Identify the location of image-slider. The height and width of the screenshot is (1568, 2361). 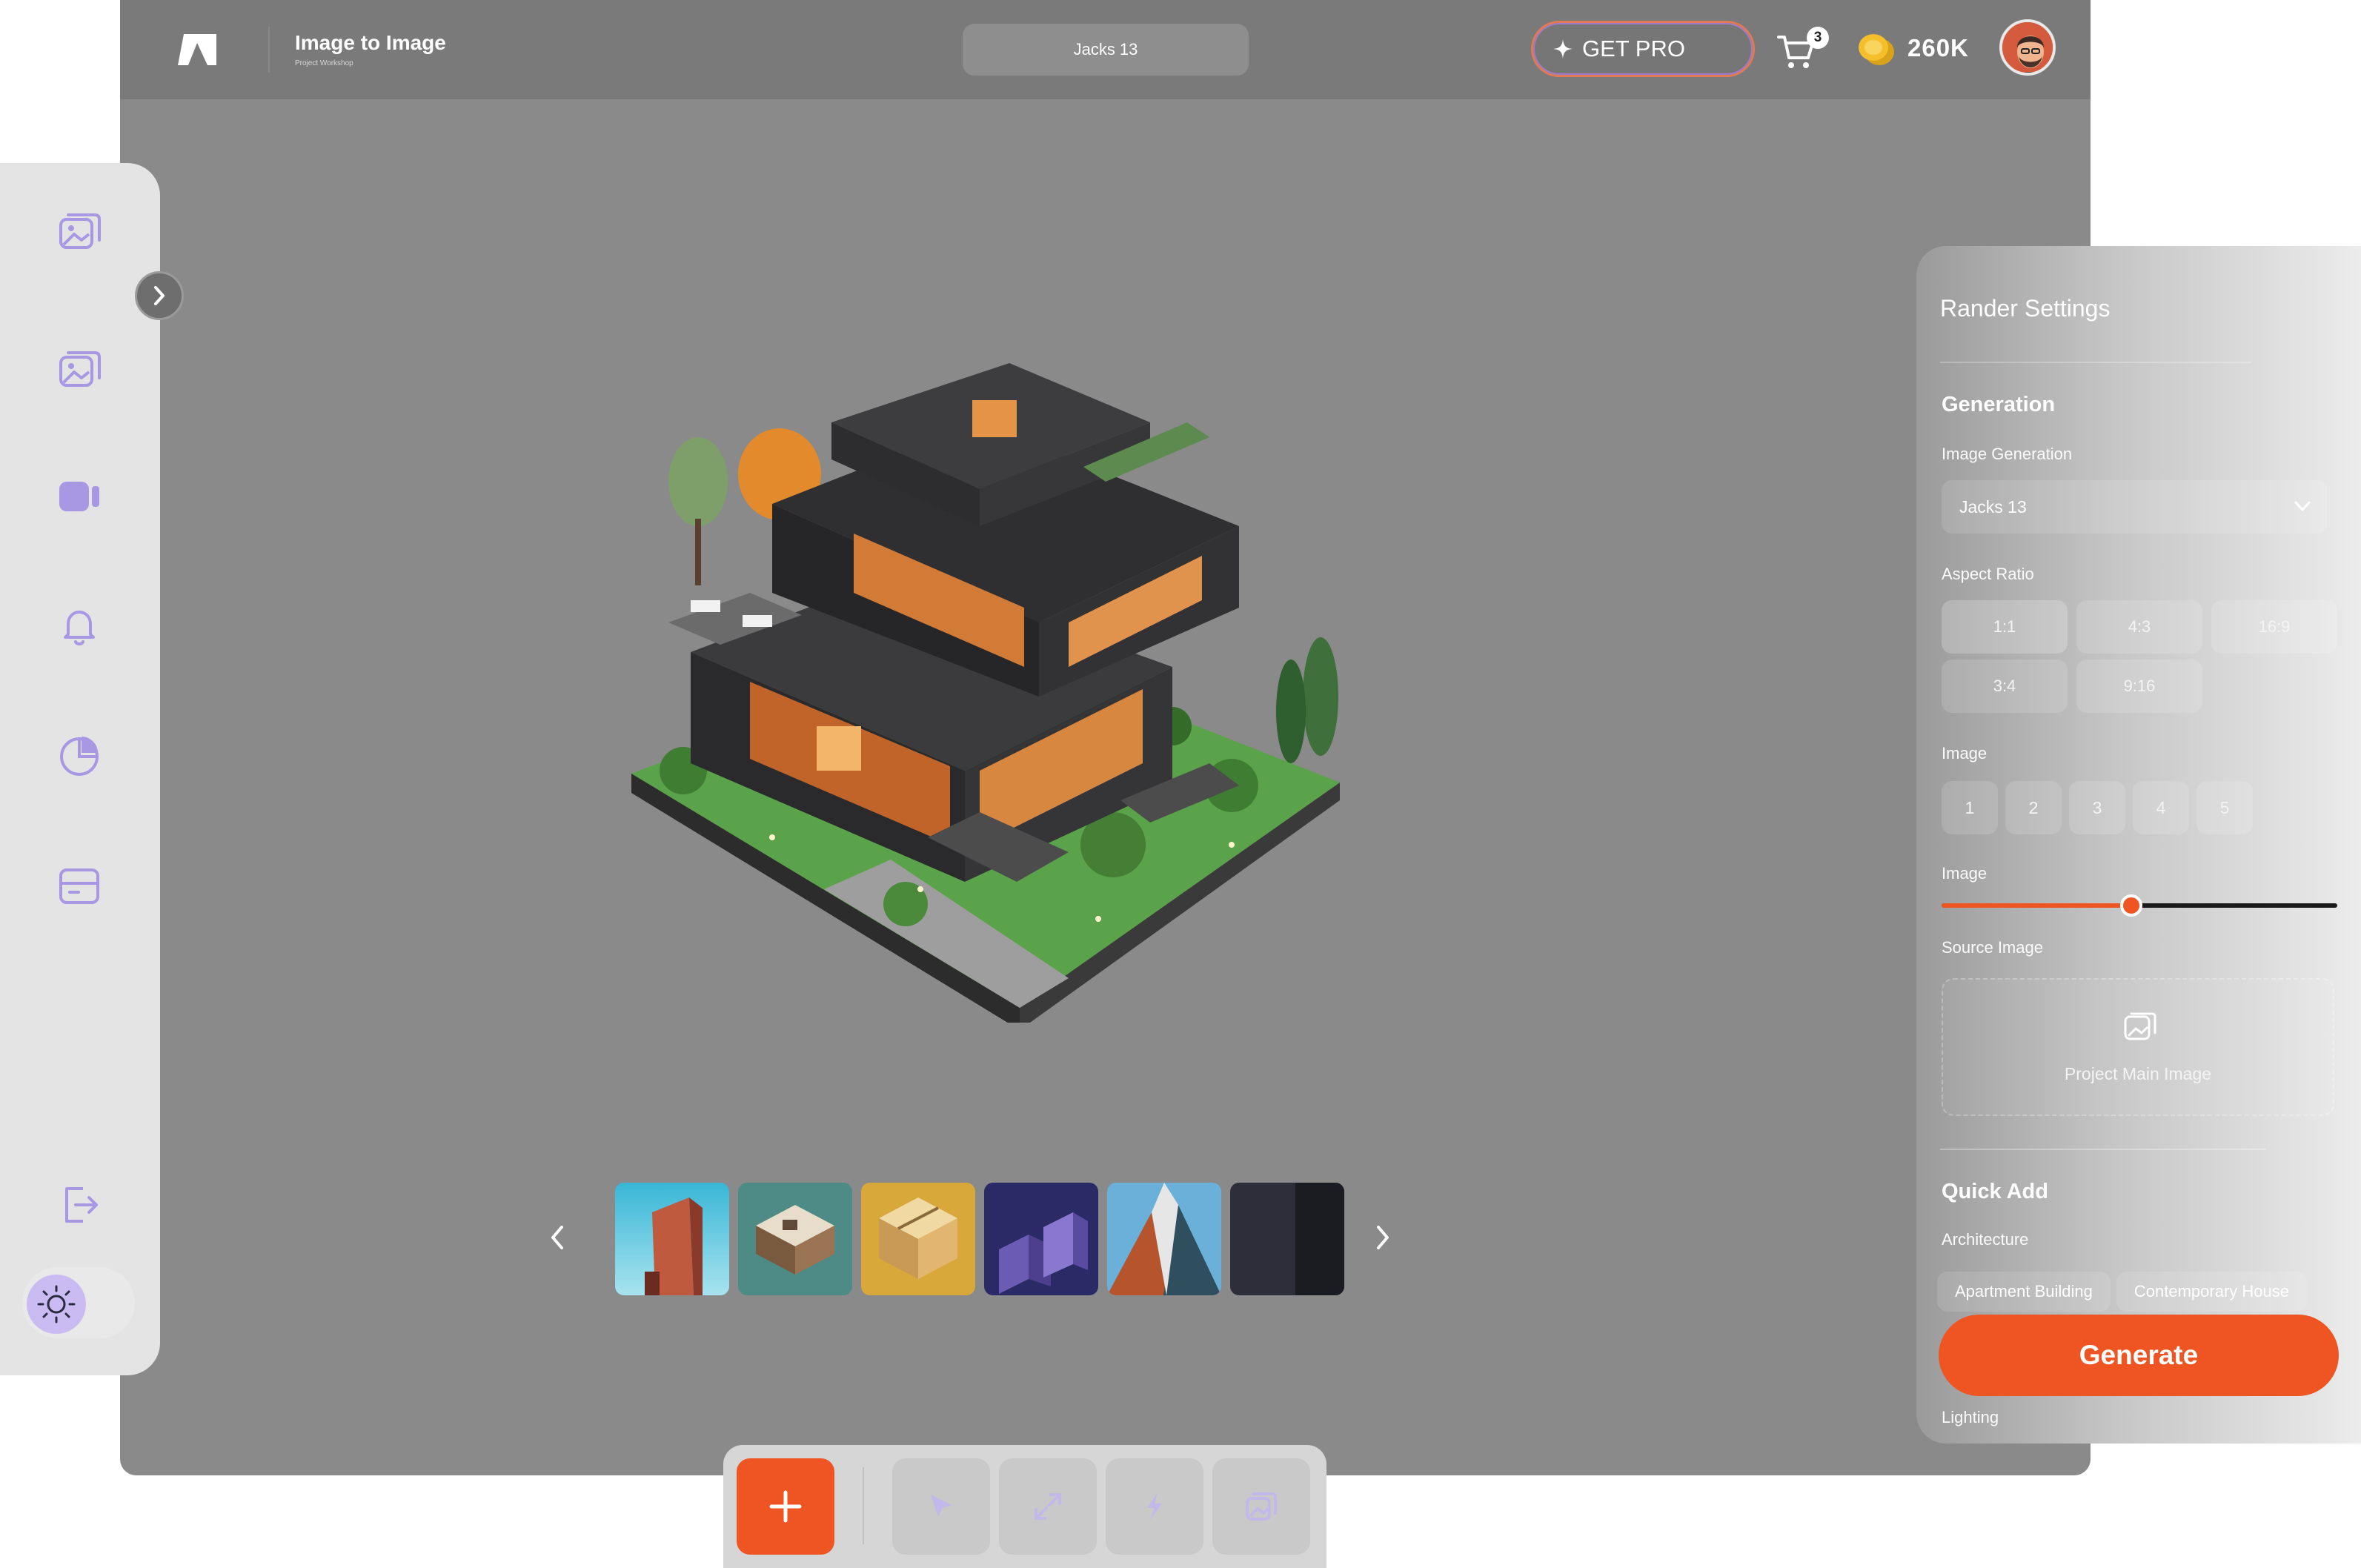
(2139, 905).